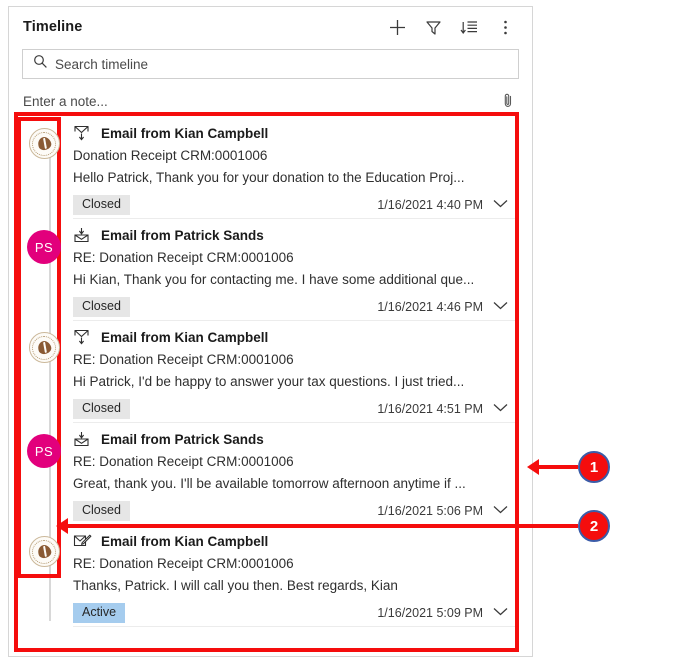 Image resolution: width=700 pixels, height=667 pixels. What do you see at coordinates (594, 467) in the screenshot?
I see `annotation-marker-1: 1` at bounding box center [594, 467].